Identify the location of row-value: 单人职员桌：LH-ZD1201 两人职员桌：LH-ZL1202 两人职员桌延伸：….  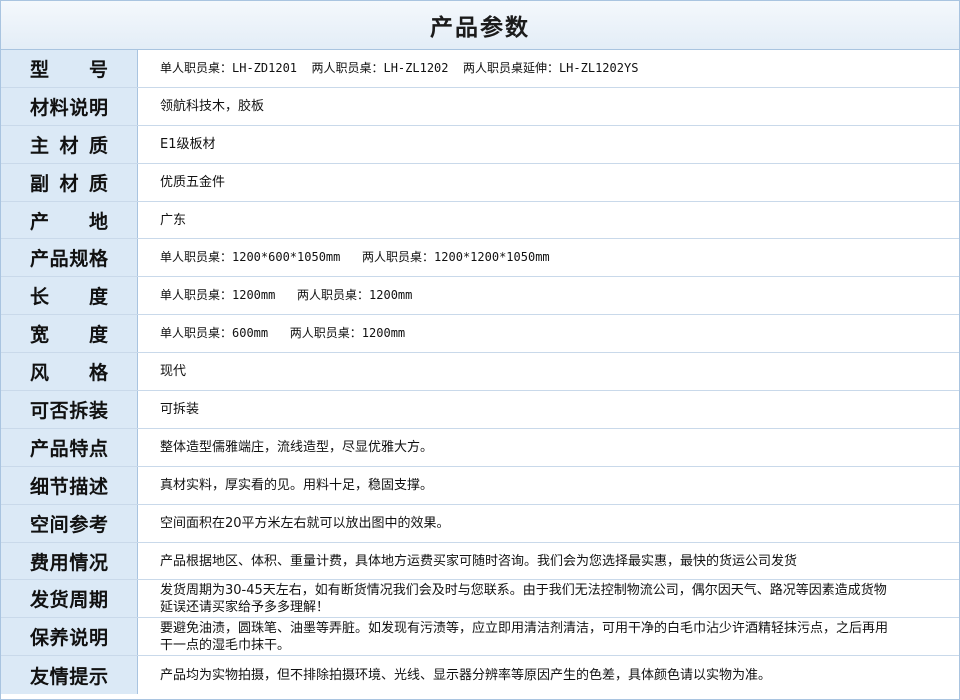
(399, 67).